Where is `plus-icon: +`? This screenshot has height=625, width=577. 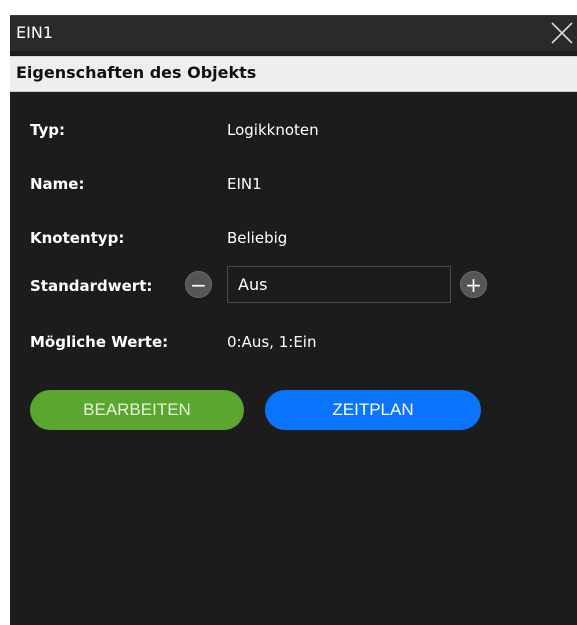
plus-icon: + is located at coordinates (473, 284).